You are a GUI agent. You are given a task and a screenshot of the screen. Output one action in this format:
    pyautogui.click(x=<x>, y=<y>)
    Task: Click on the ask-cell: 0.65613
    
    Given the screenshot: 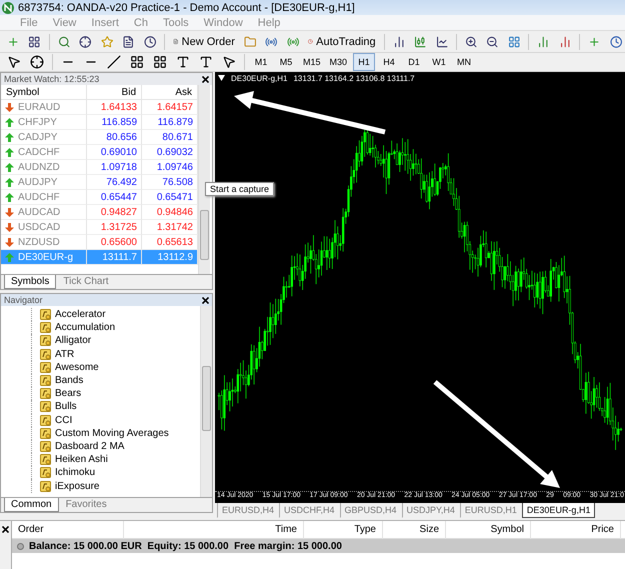 What is the action you would take?
    pyautogui.click(x=170, y=242)
    